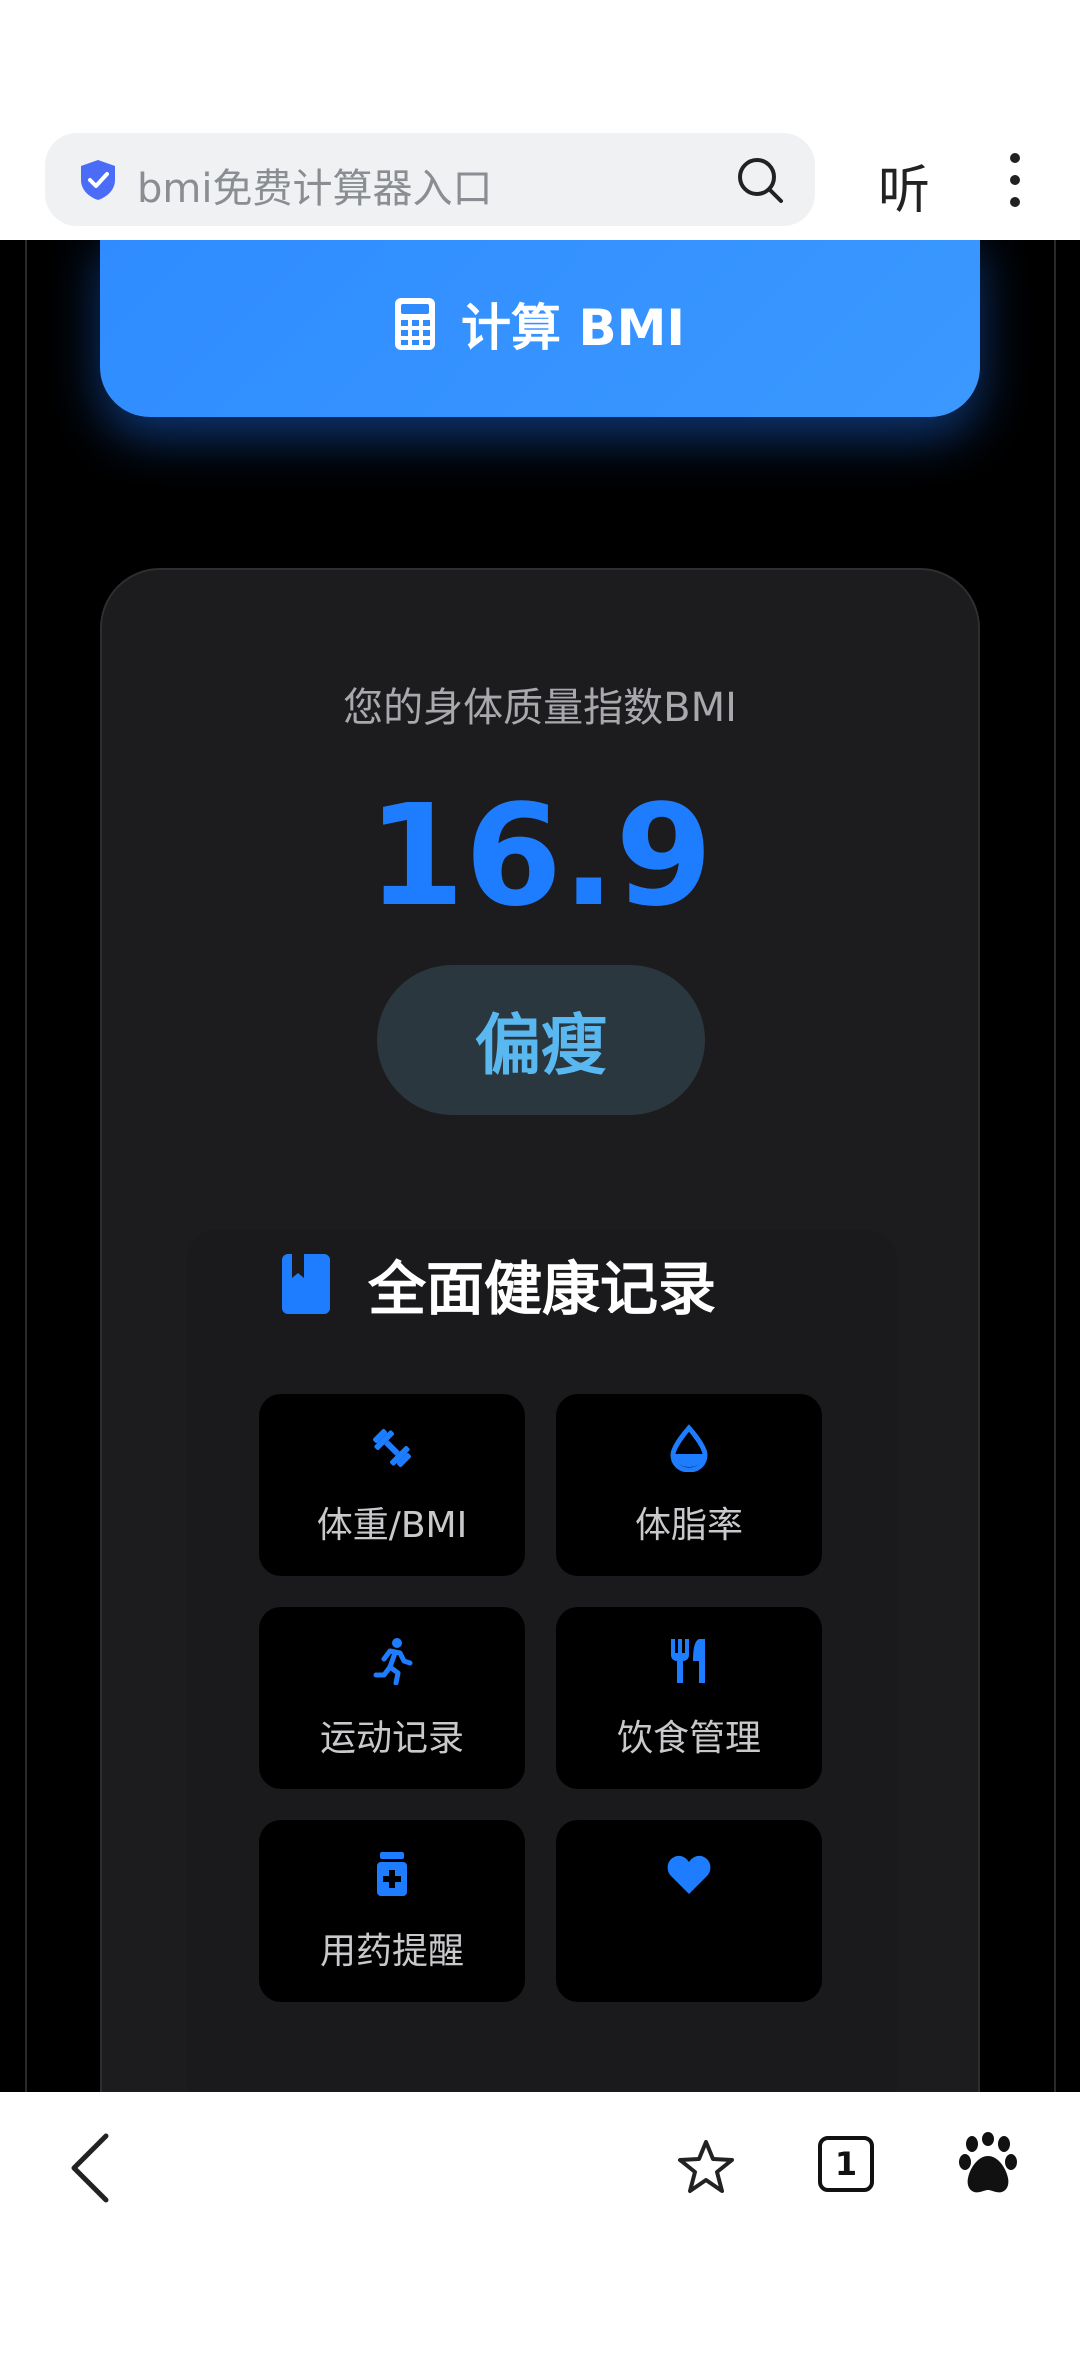  I want to click on listen-button: 听, so click(904, 185).